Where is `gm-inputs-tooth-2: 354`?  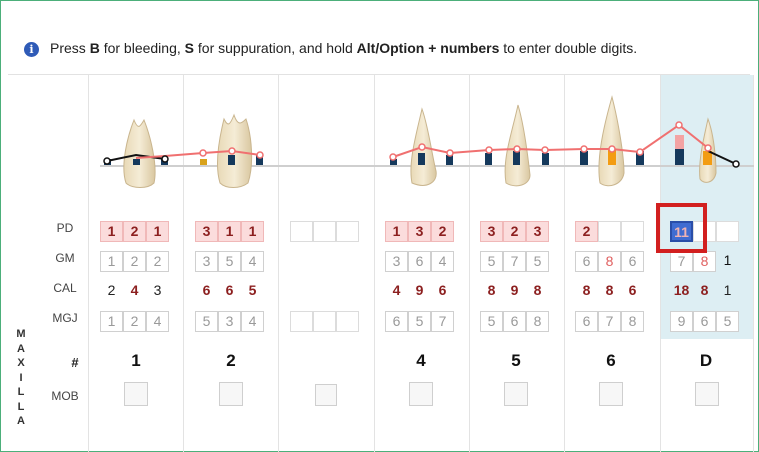 gm-inputs-tooth-2: 354 is located at coordinates (229, 261).